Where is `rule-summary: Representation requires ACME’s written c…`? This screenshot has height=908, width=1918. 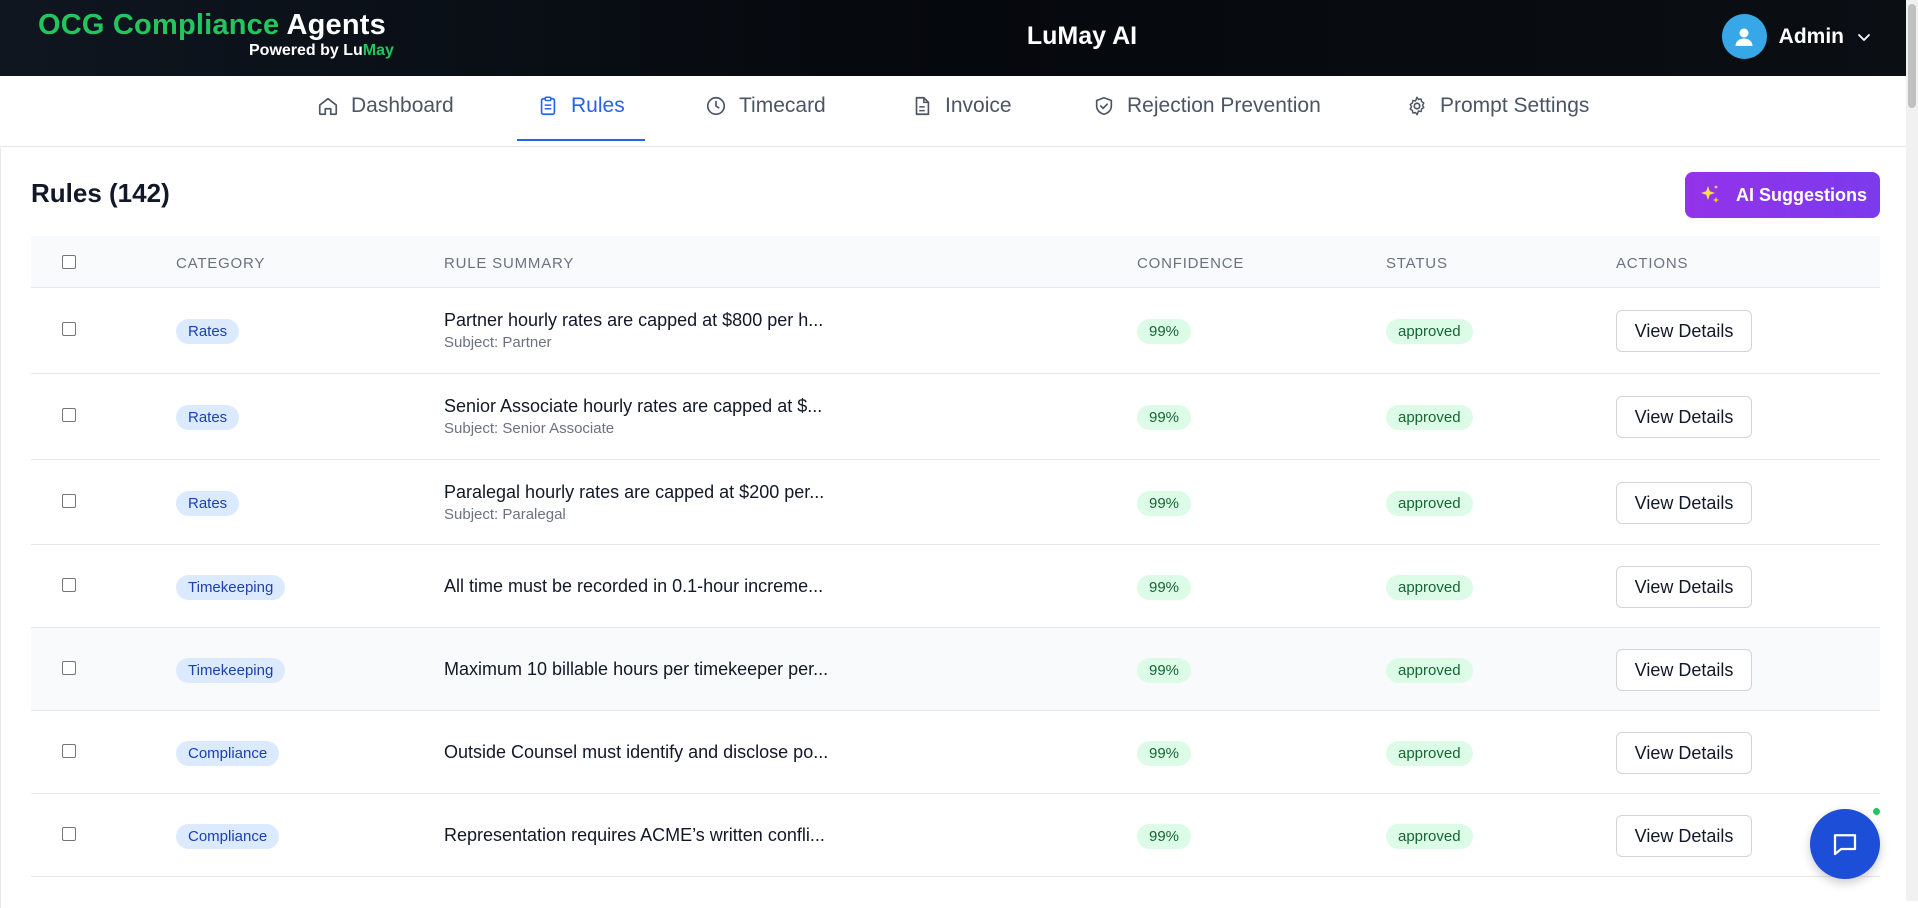 rule-summary: Representation requires ACME’s written c… is located at coordinates (634, 835).